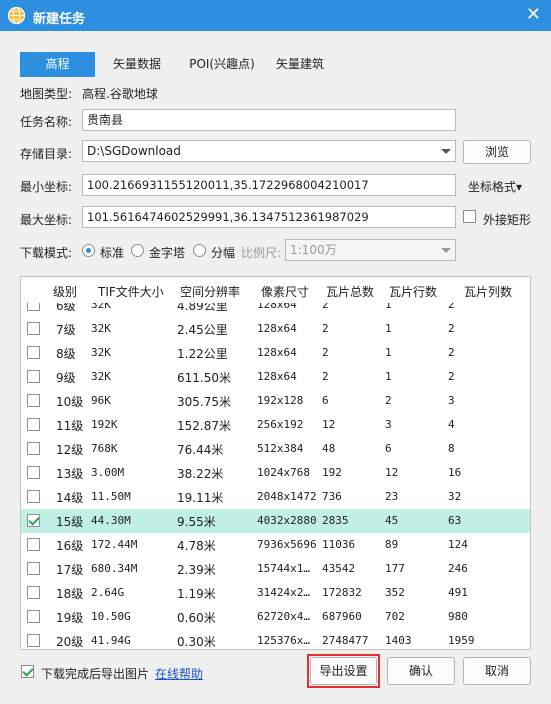 The width and height of the screenshot is (551, 704). Describe the element at coordinates (269, 120) in the screenshot. I see `task-name-input: 贵南县` at that location.